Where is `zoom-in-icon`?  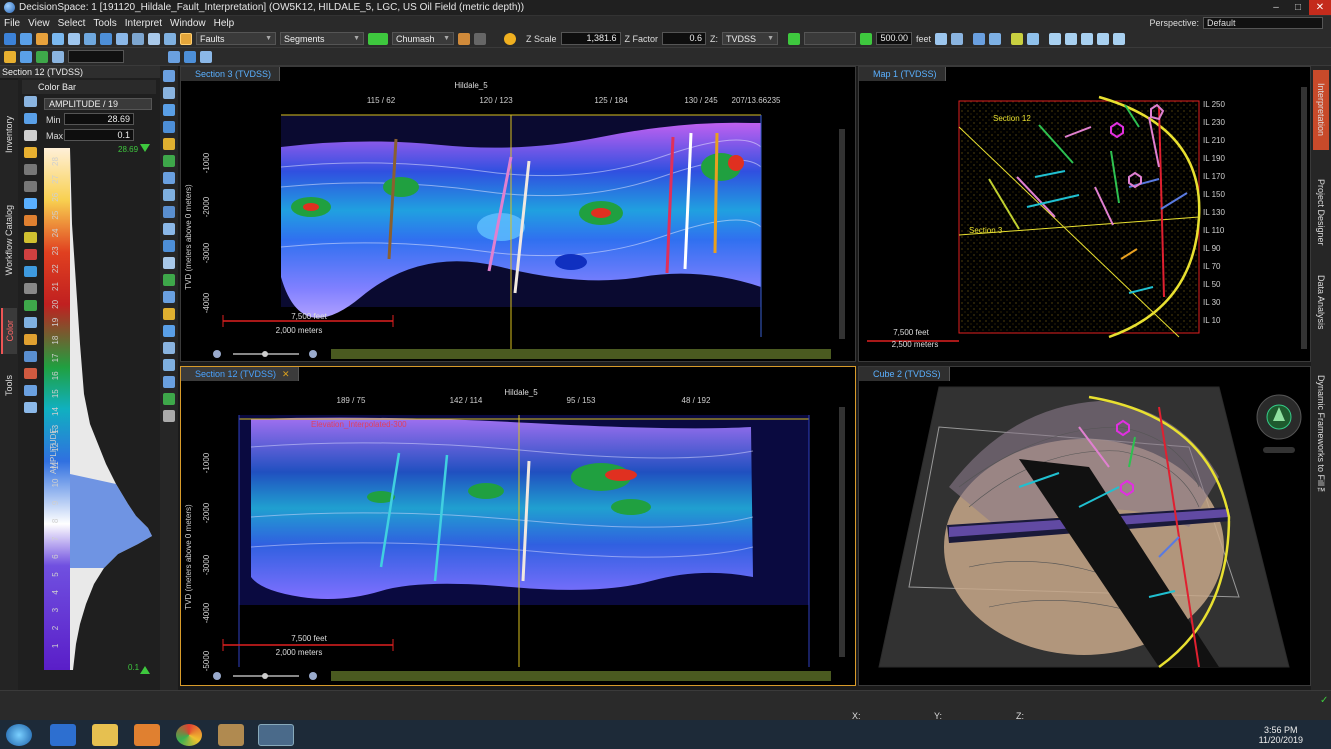 zoom-in-icon is located at coordinates (169, 399).